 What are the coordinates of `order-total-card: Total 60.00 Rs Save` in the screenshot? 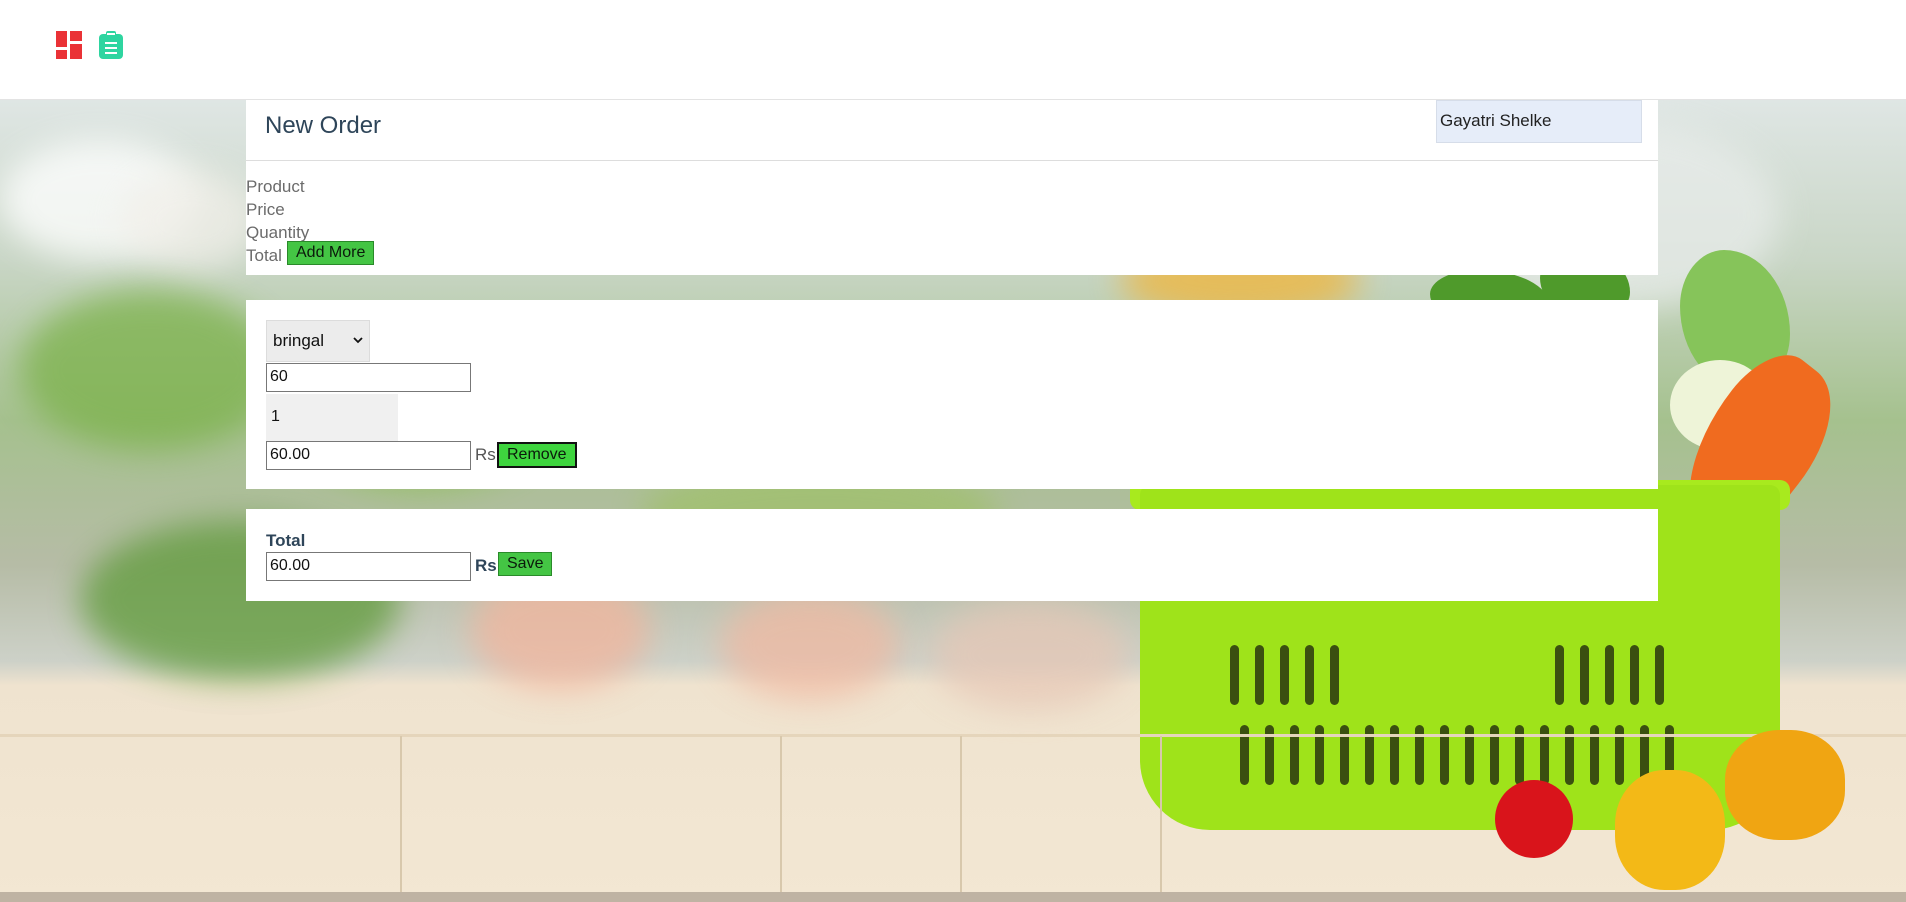 It's located at (952, 555).